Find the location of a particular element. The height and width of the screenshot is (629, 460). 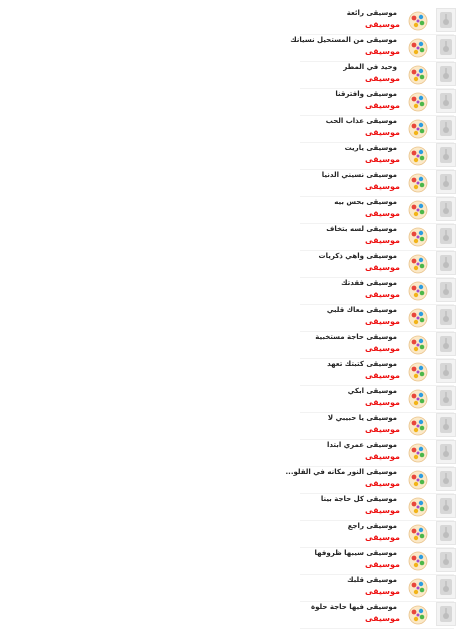

track-title: موسيقى سيبها ظروفها is located at coordinates (356, 553).